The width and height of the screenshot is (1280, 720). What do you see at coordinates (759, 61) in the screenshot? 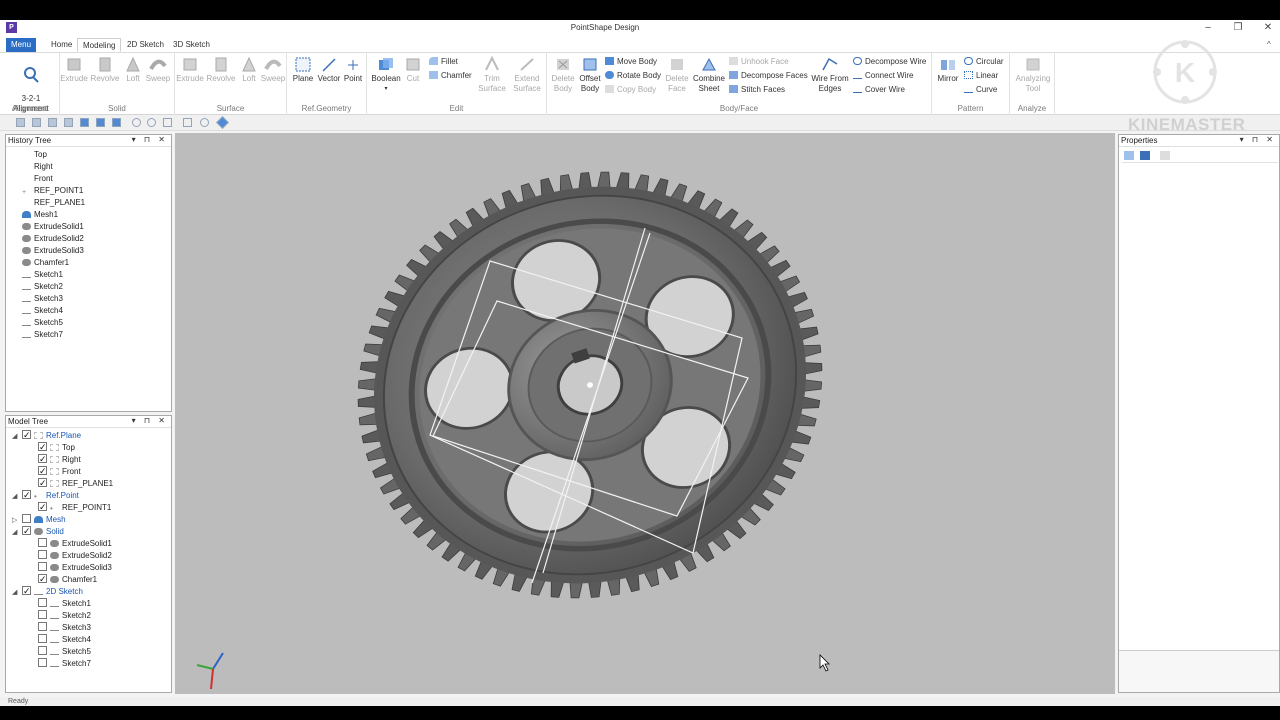
I see `unhook-face-button: Unhook Face` at bounding box center [759, 61].